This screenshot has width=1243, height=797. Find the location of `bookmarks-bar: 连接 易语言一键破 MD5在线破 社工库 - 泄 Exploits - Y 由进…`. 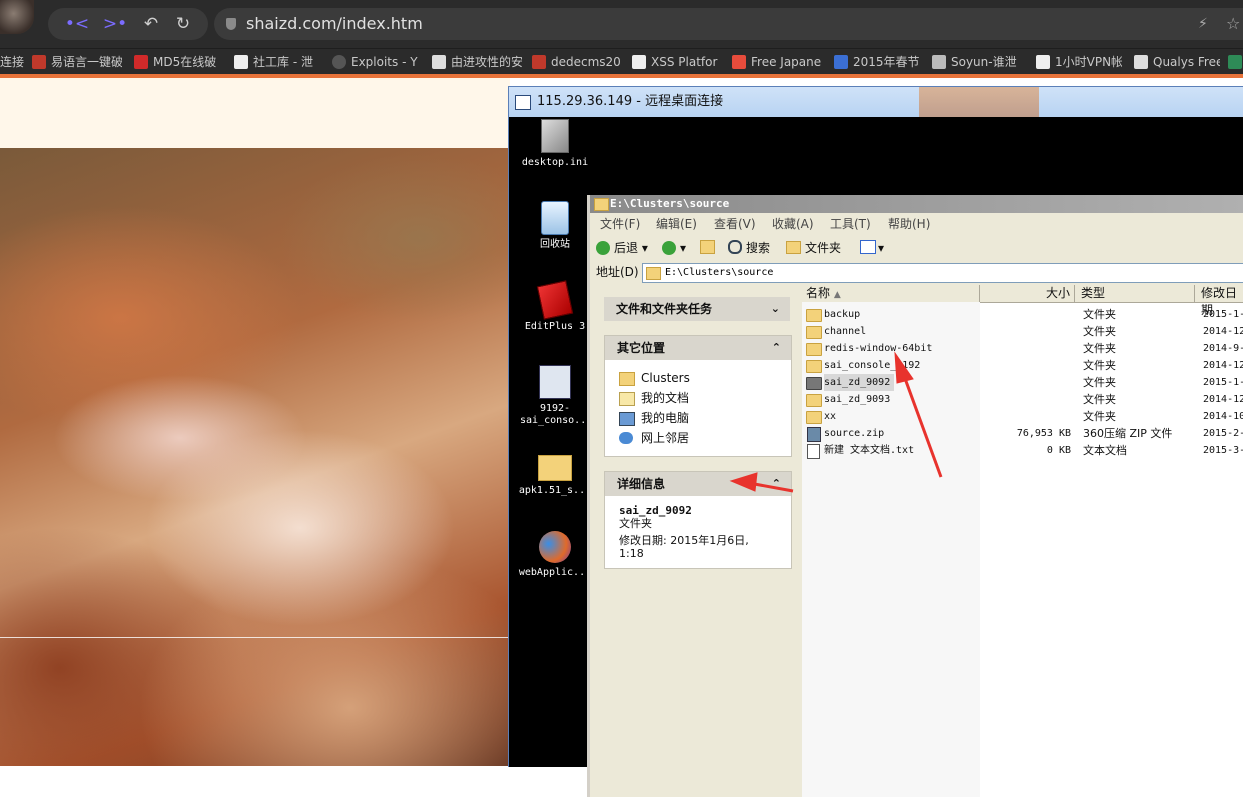

bookmarks-bar: 连接 易语言一键破 MD5在线破 社工库 - 泄 Exploits - Y 由进… is located at coordinates (621, 61).